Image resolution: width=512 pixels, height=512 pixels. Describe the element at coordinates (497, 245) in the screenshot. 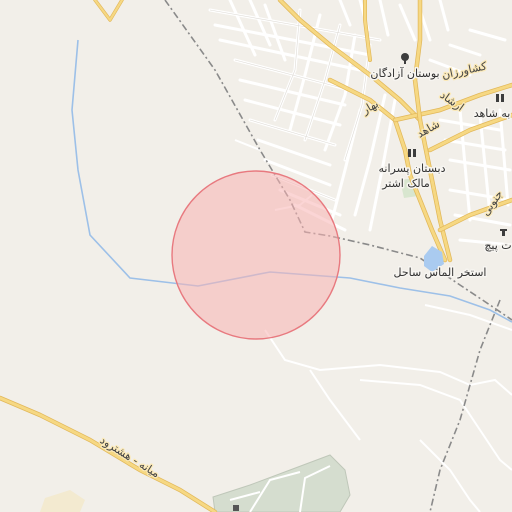

I see `label-pich: ت پیچ` at that location.